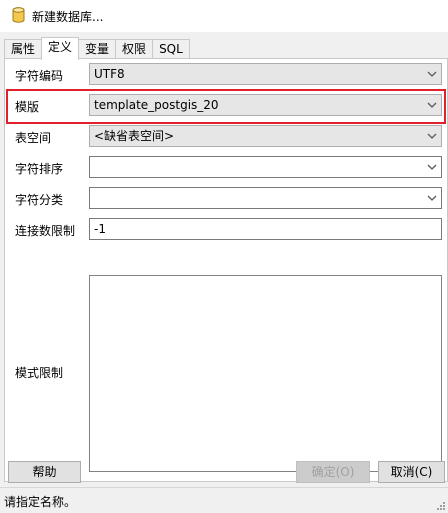 Image resolution: width=448 pixels, height=513 pixels. I want to click on template-label: 模版, so click(27, 107).